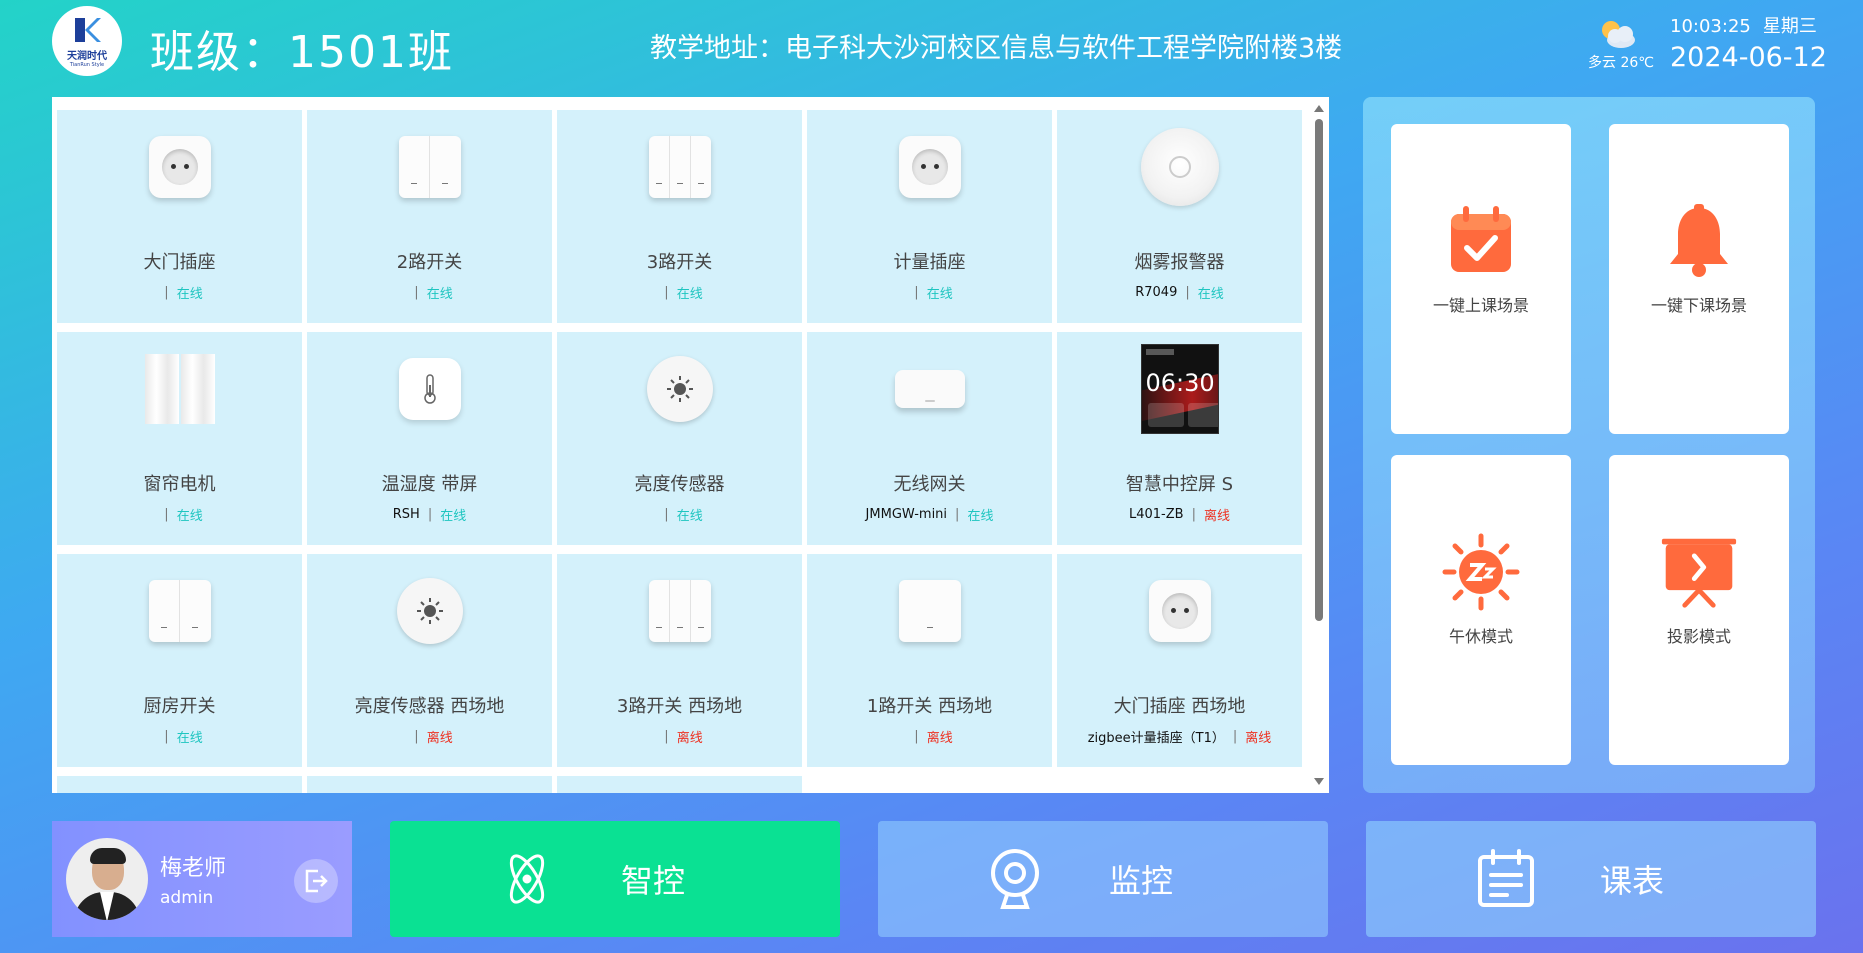 The width and height of the screenshot is (1863, 953). What do you see at coordinates (1179, 484) in the screenshot?
I see `device-name: 智慧中控屏 S` at bounding box center [1179, 484].